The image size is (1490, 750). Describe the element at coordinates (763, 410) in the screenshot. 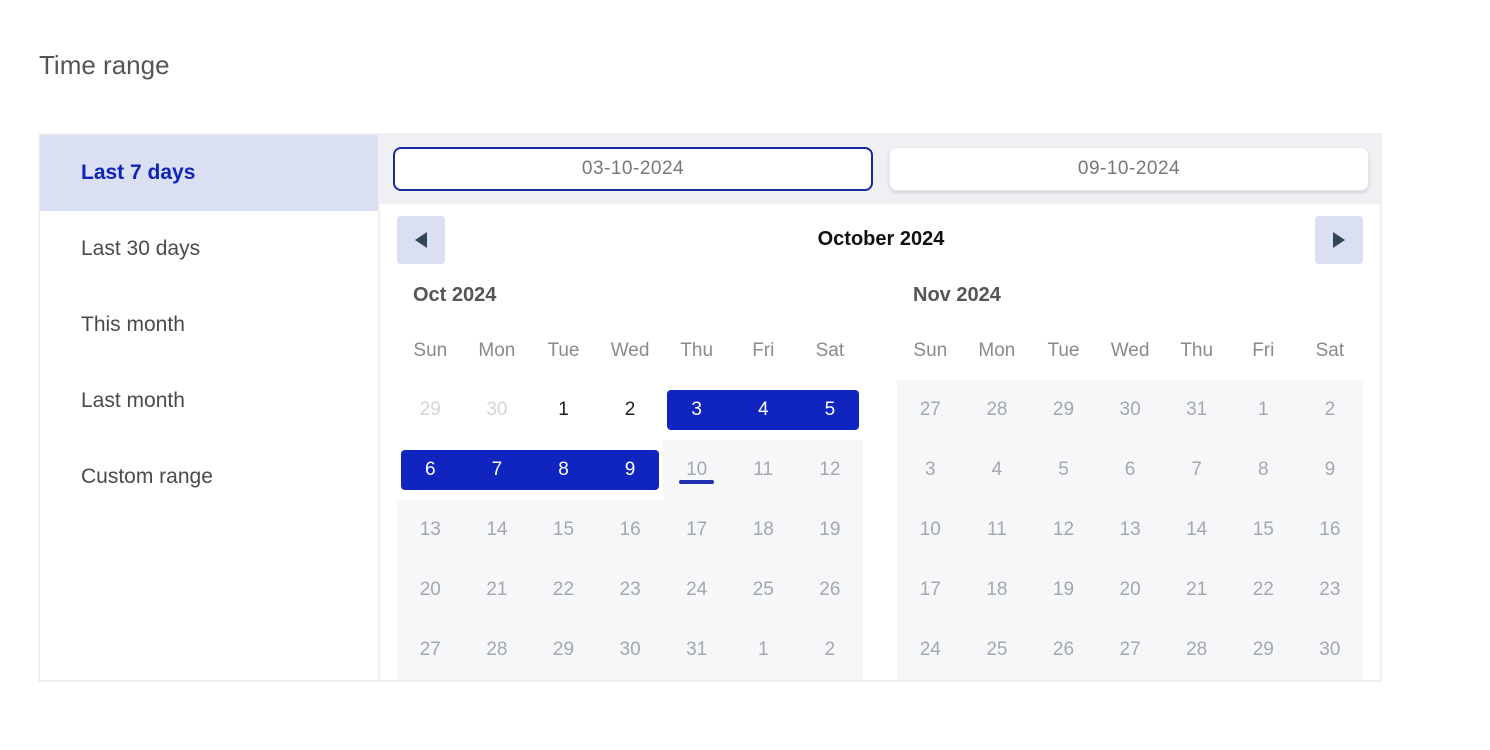

I see `day-cell-selected: 4` at that location.